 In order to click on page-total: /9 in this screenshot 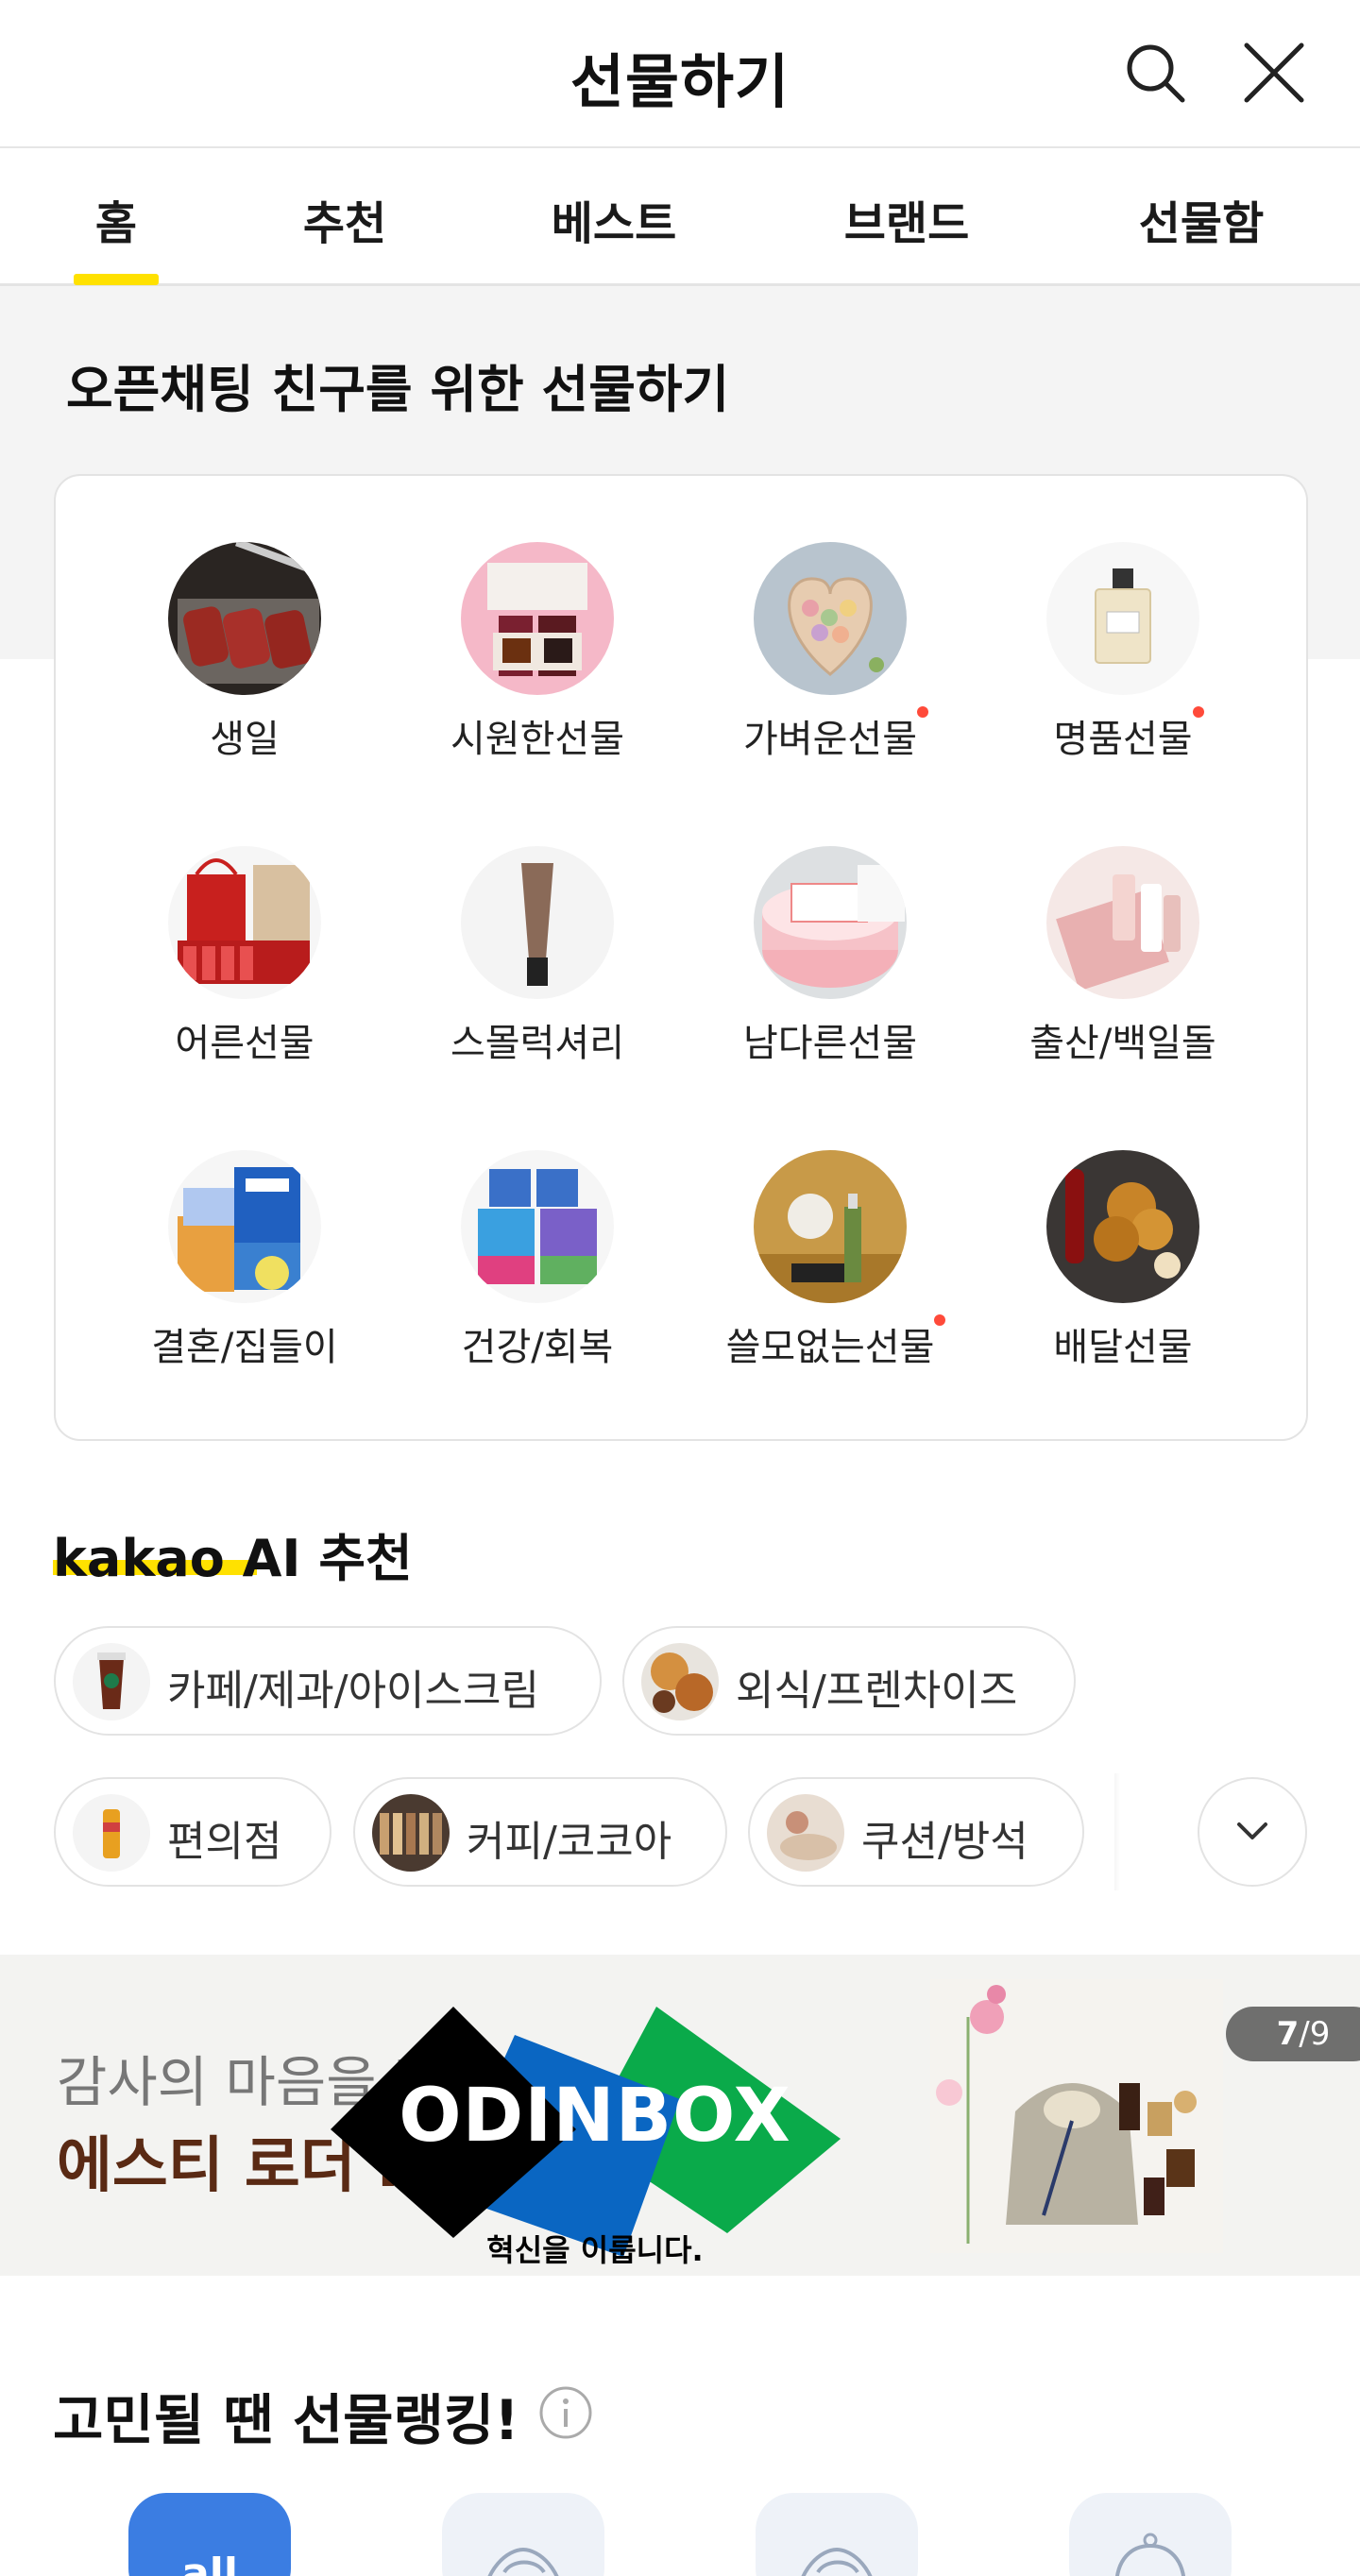, I will do `click(1315, 2034)`.